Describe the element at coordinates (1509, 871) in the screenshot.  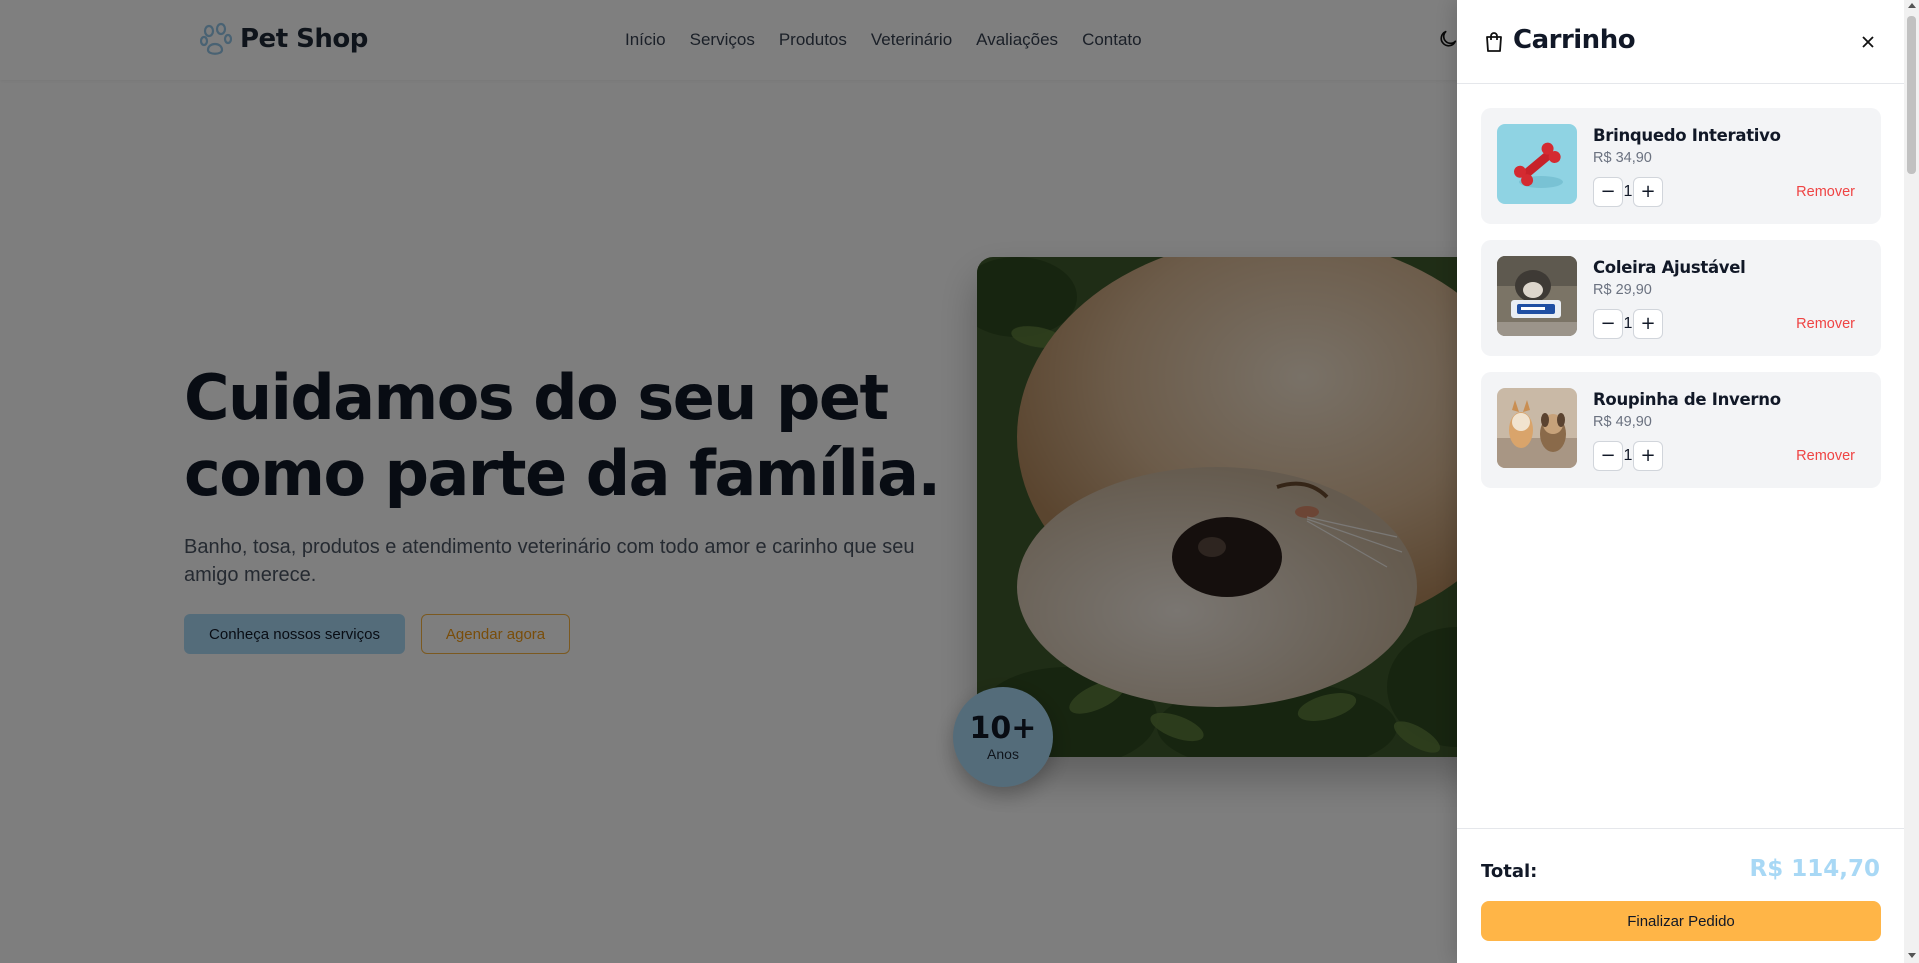
I see `total-label: Total:` at that location.